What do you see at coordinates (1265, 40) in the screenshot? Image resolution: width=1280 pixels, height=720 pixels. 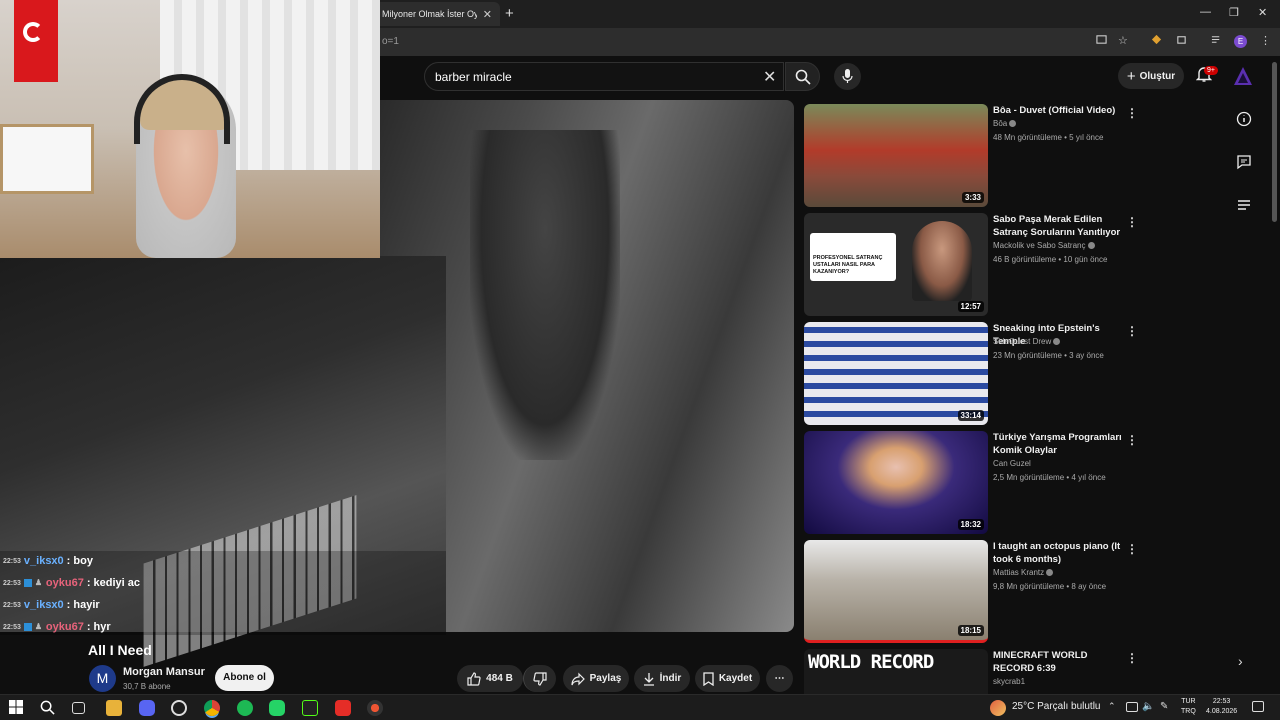 I see `browser-menu-icon: ⋮` at bounding box center [1265, 40].